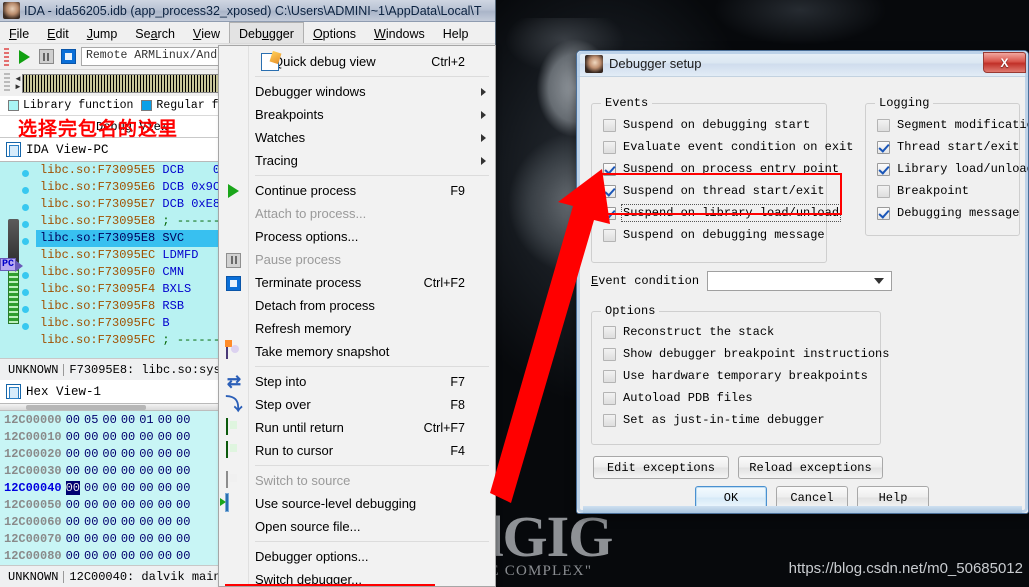  I want to click on options-group-title: Options, so click(630, 311).